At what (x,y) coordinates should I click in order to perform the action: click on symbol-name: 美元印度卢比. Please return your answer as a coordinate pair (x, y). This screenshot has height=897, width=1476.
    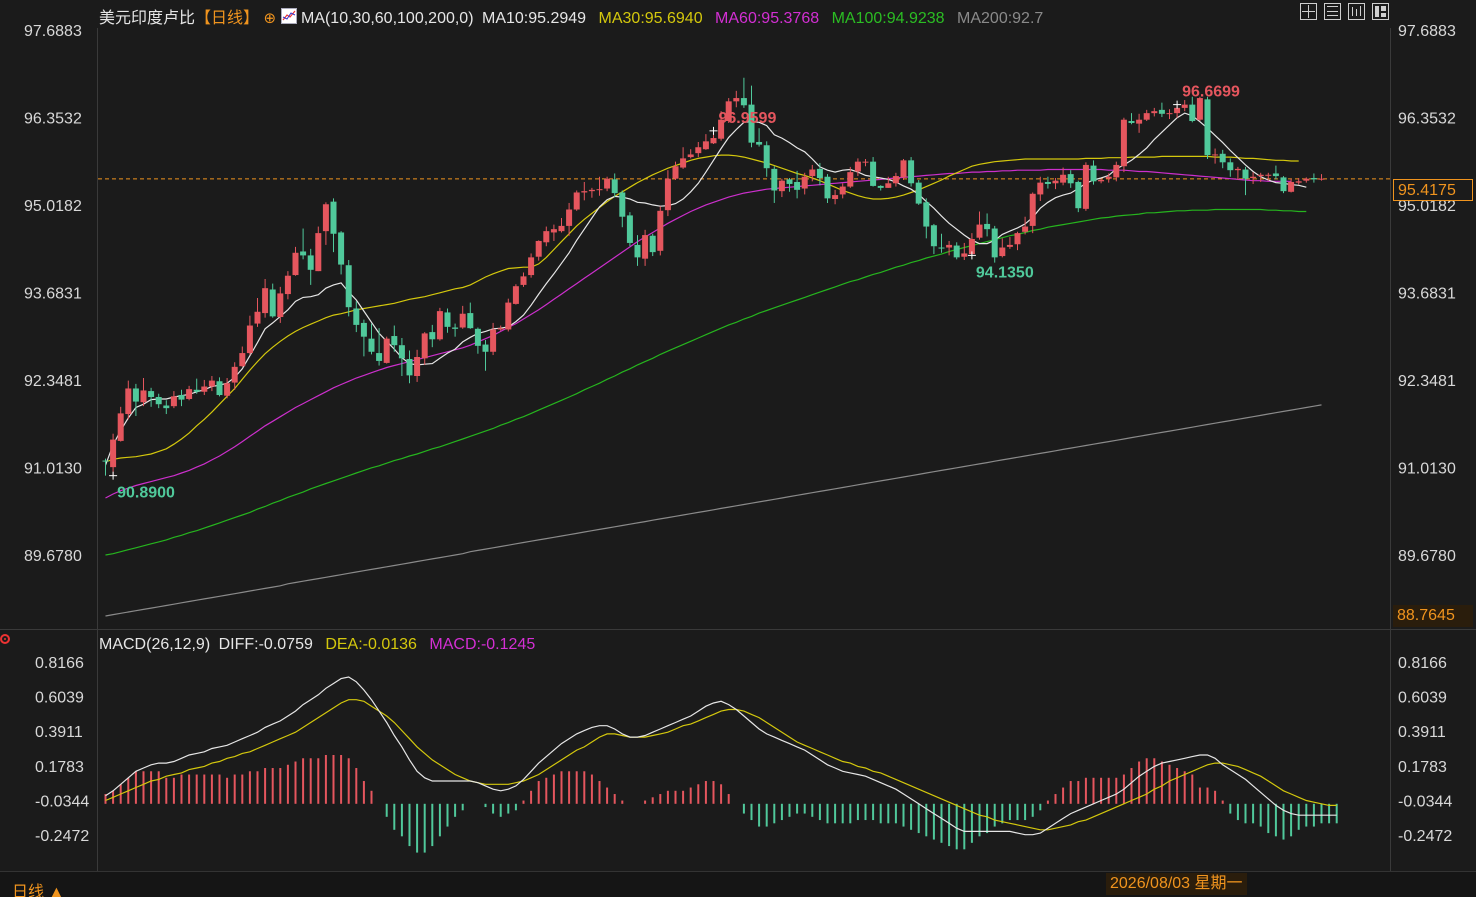
    Looking at the image, I should click on (147, 18).